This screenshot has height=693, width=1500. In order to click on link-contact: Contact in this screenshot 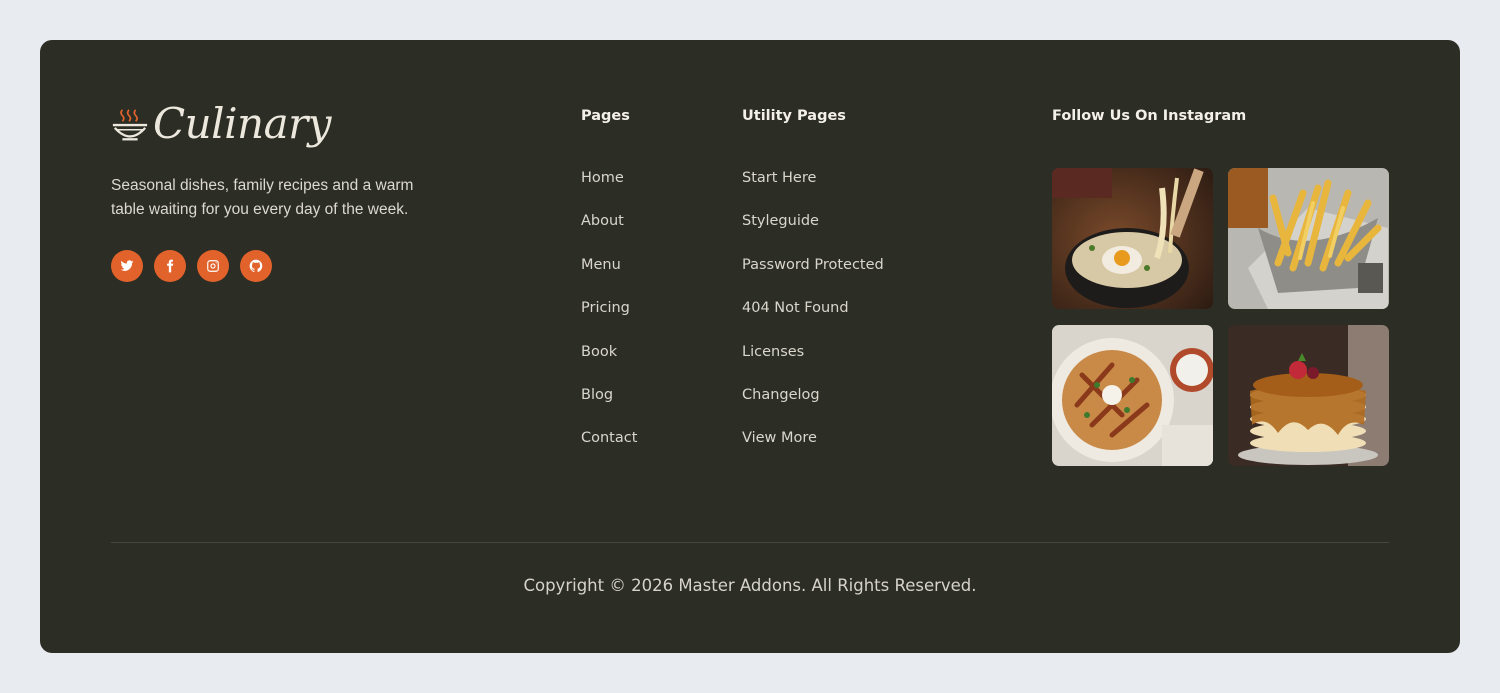, I will do `click(609, 449)`.